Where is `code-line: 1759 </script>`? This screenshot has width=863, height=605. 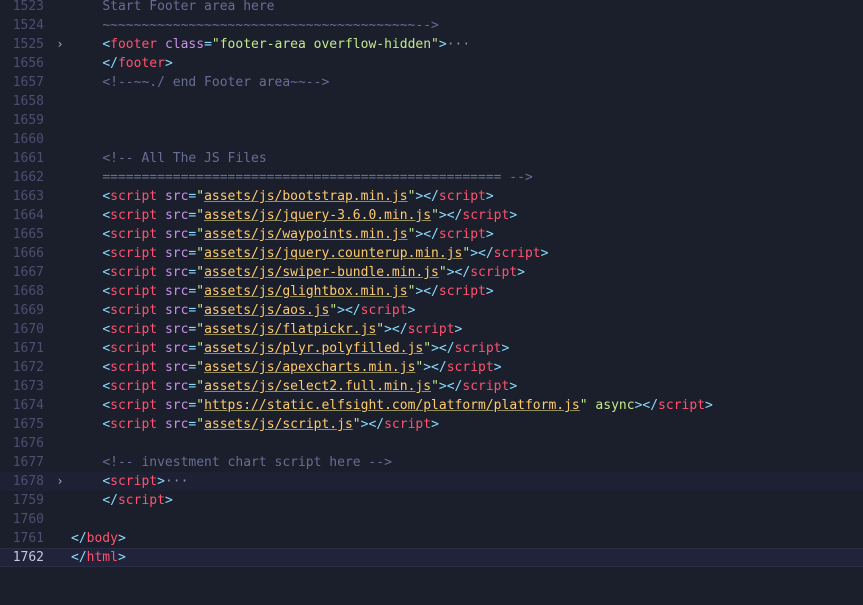
code-line: 1759 </script> is located at coordinates (431, 500).